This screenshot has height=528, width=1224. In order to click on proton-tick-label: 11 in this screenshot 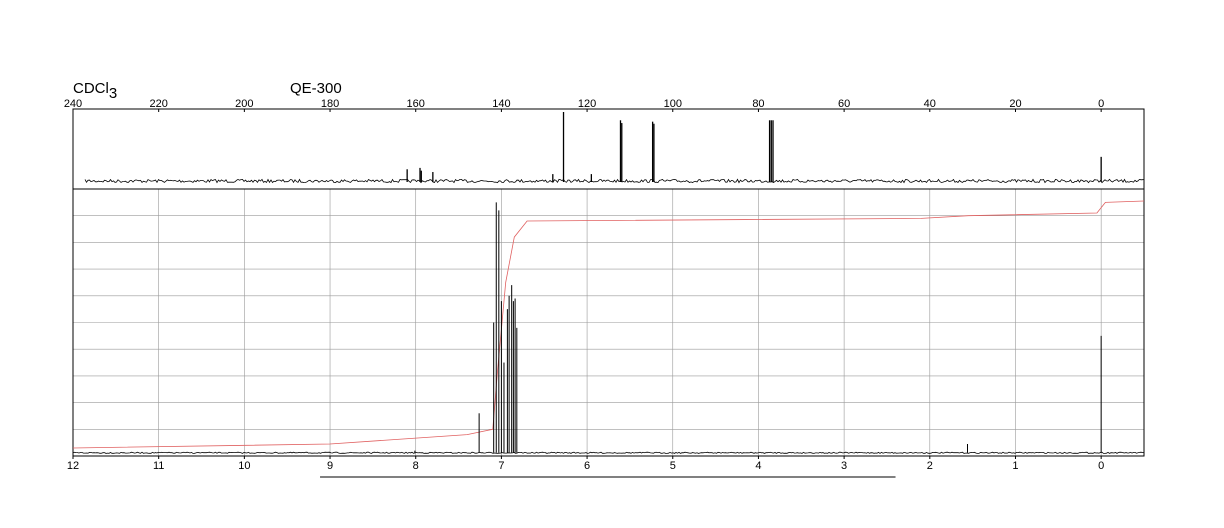, I will do `click(158, 466)`.